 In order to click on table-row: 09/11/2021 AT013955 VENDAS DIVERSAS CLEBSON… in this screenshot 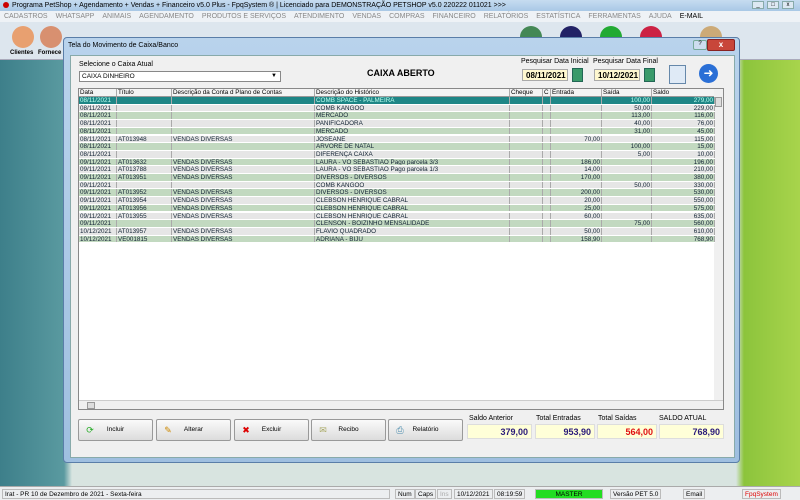, I will do `click(397, 216)`.